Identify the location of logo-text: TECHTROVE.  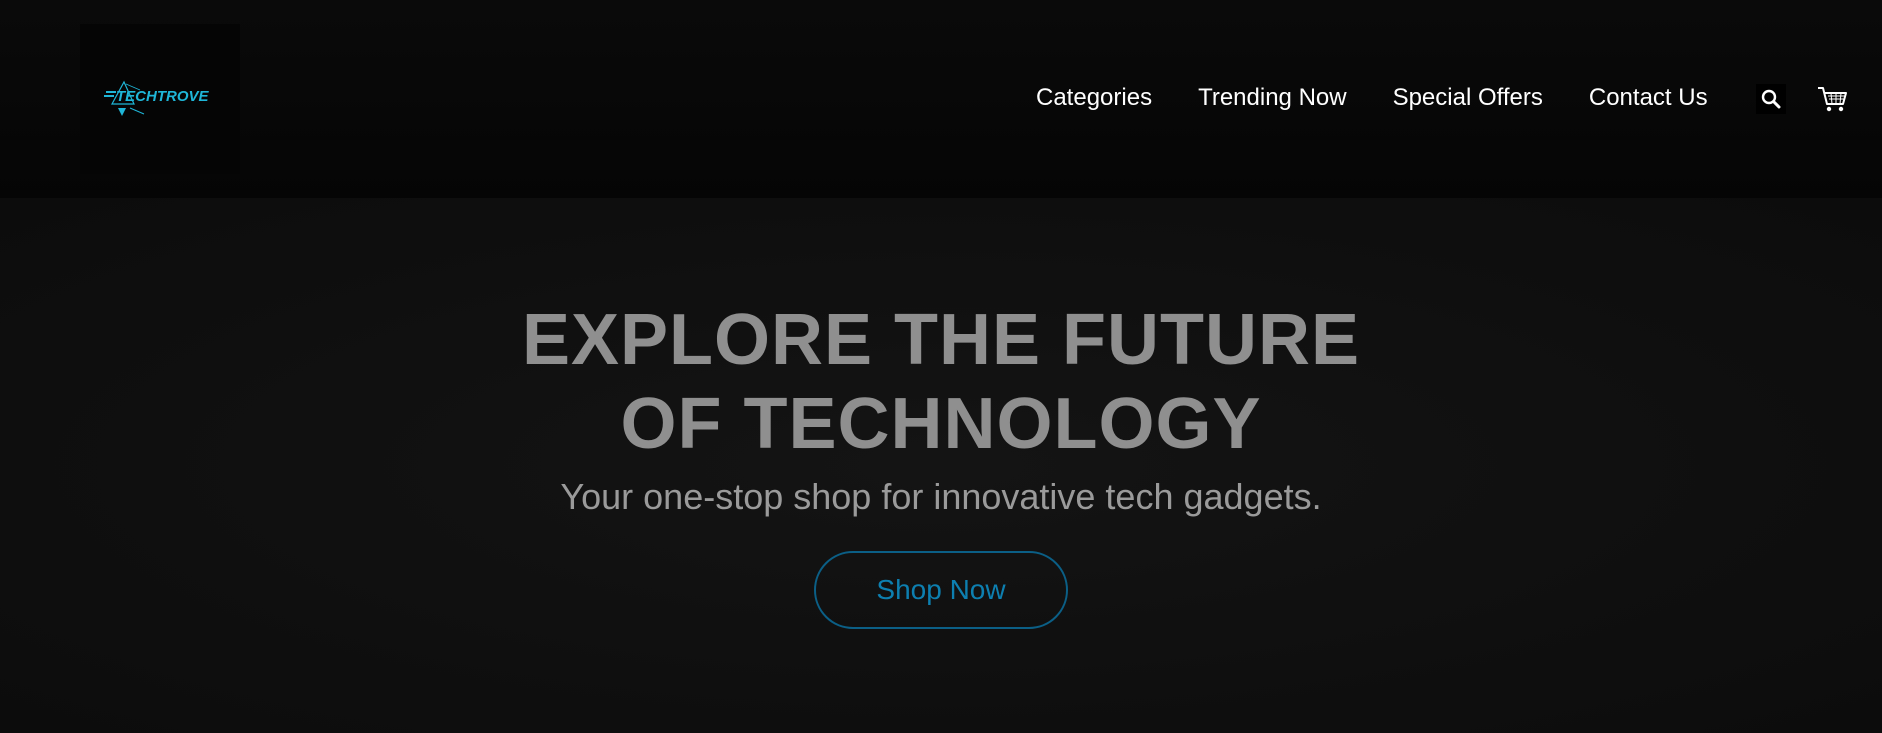
(163, 96).